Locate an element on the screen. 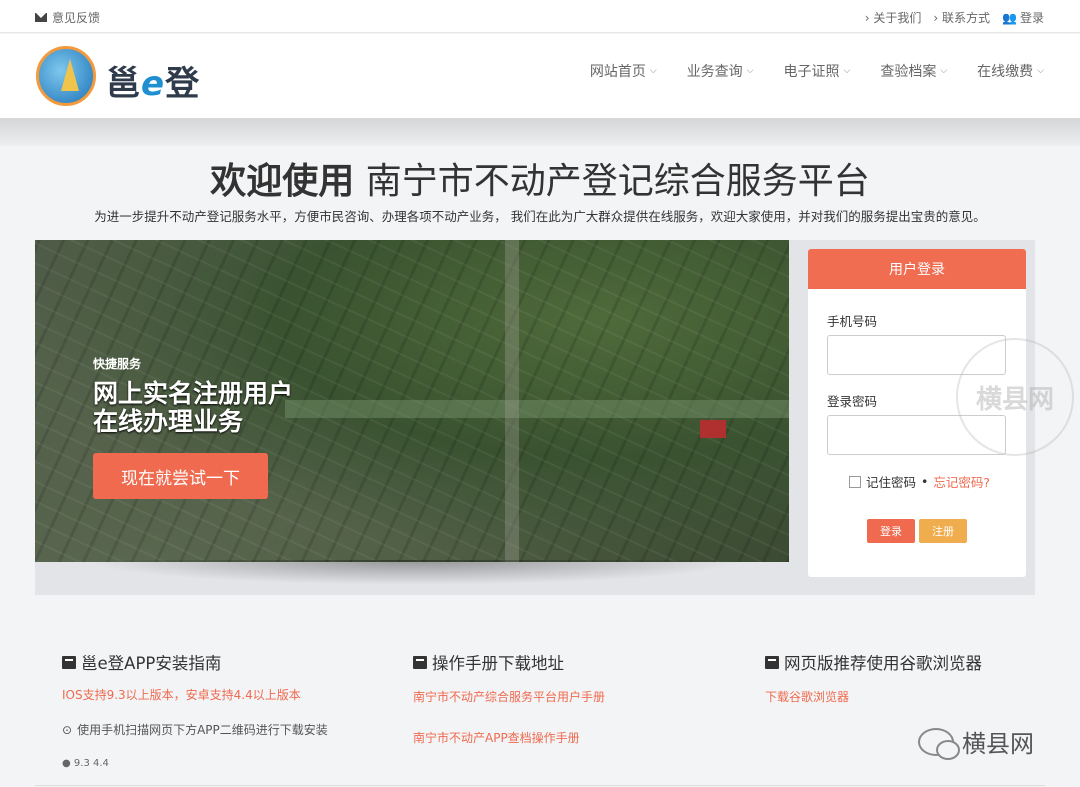 This screenshot has width=1080, height=787. forgot-password-link: 忘记密码? is located at coordinates (961, 481).